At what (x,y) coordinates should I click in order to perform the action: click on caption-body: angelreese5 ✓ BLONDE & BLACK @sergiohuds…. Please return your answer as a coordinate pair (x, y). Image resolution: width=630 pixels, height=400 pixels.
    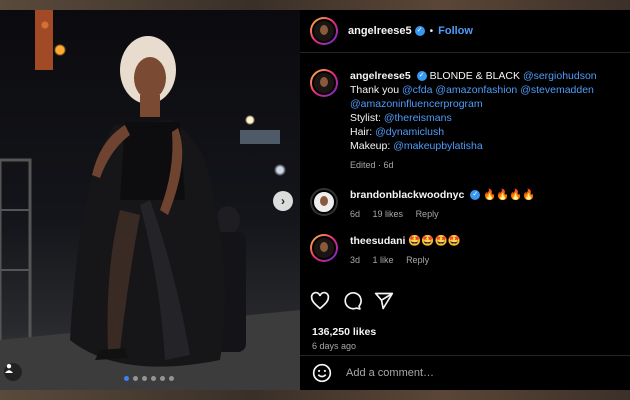
    Looking at the image, I should click on (473, 120).